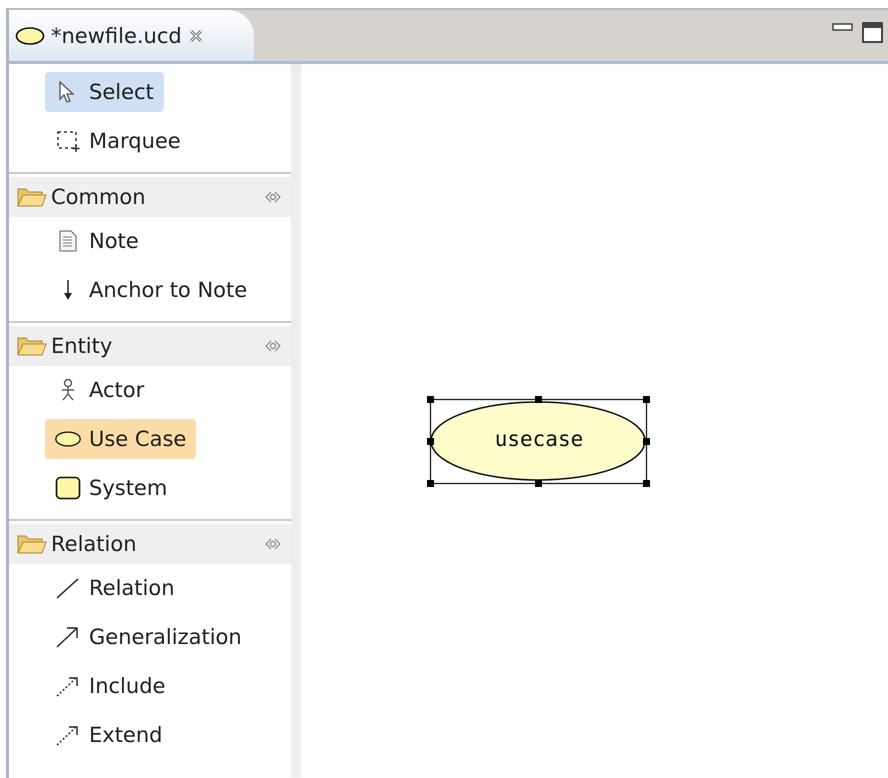 The height and width of the screenshot is (778, 888). Describe the element at coordinates (104, 92) in the screenshot. I see `palette-tool: Select` at that location.